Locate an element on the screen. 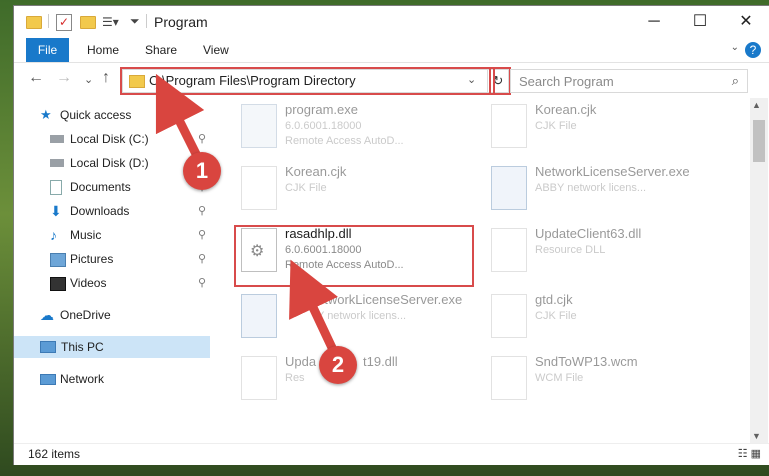 This screenshot has height=476, width=769. callout-step-2: 2 is located at coordinates (338, 365).